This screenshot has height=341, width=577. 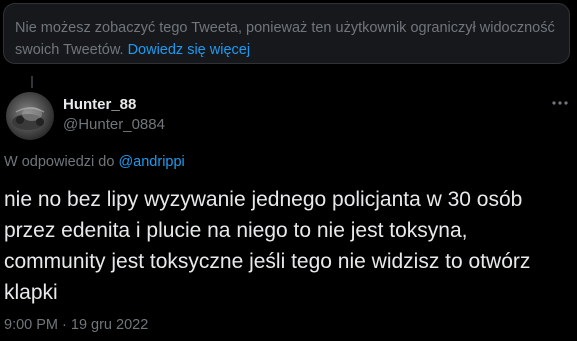 I want to click on more-dots-icon, so click(x=560, y=103).